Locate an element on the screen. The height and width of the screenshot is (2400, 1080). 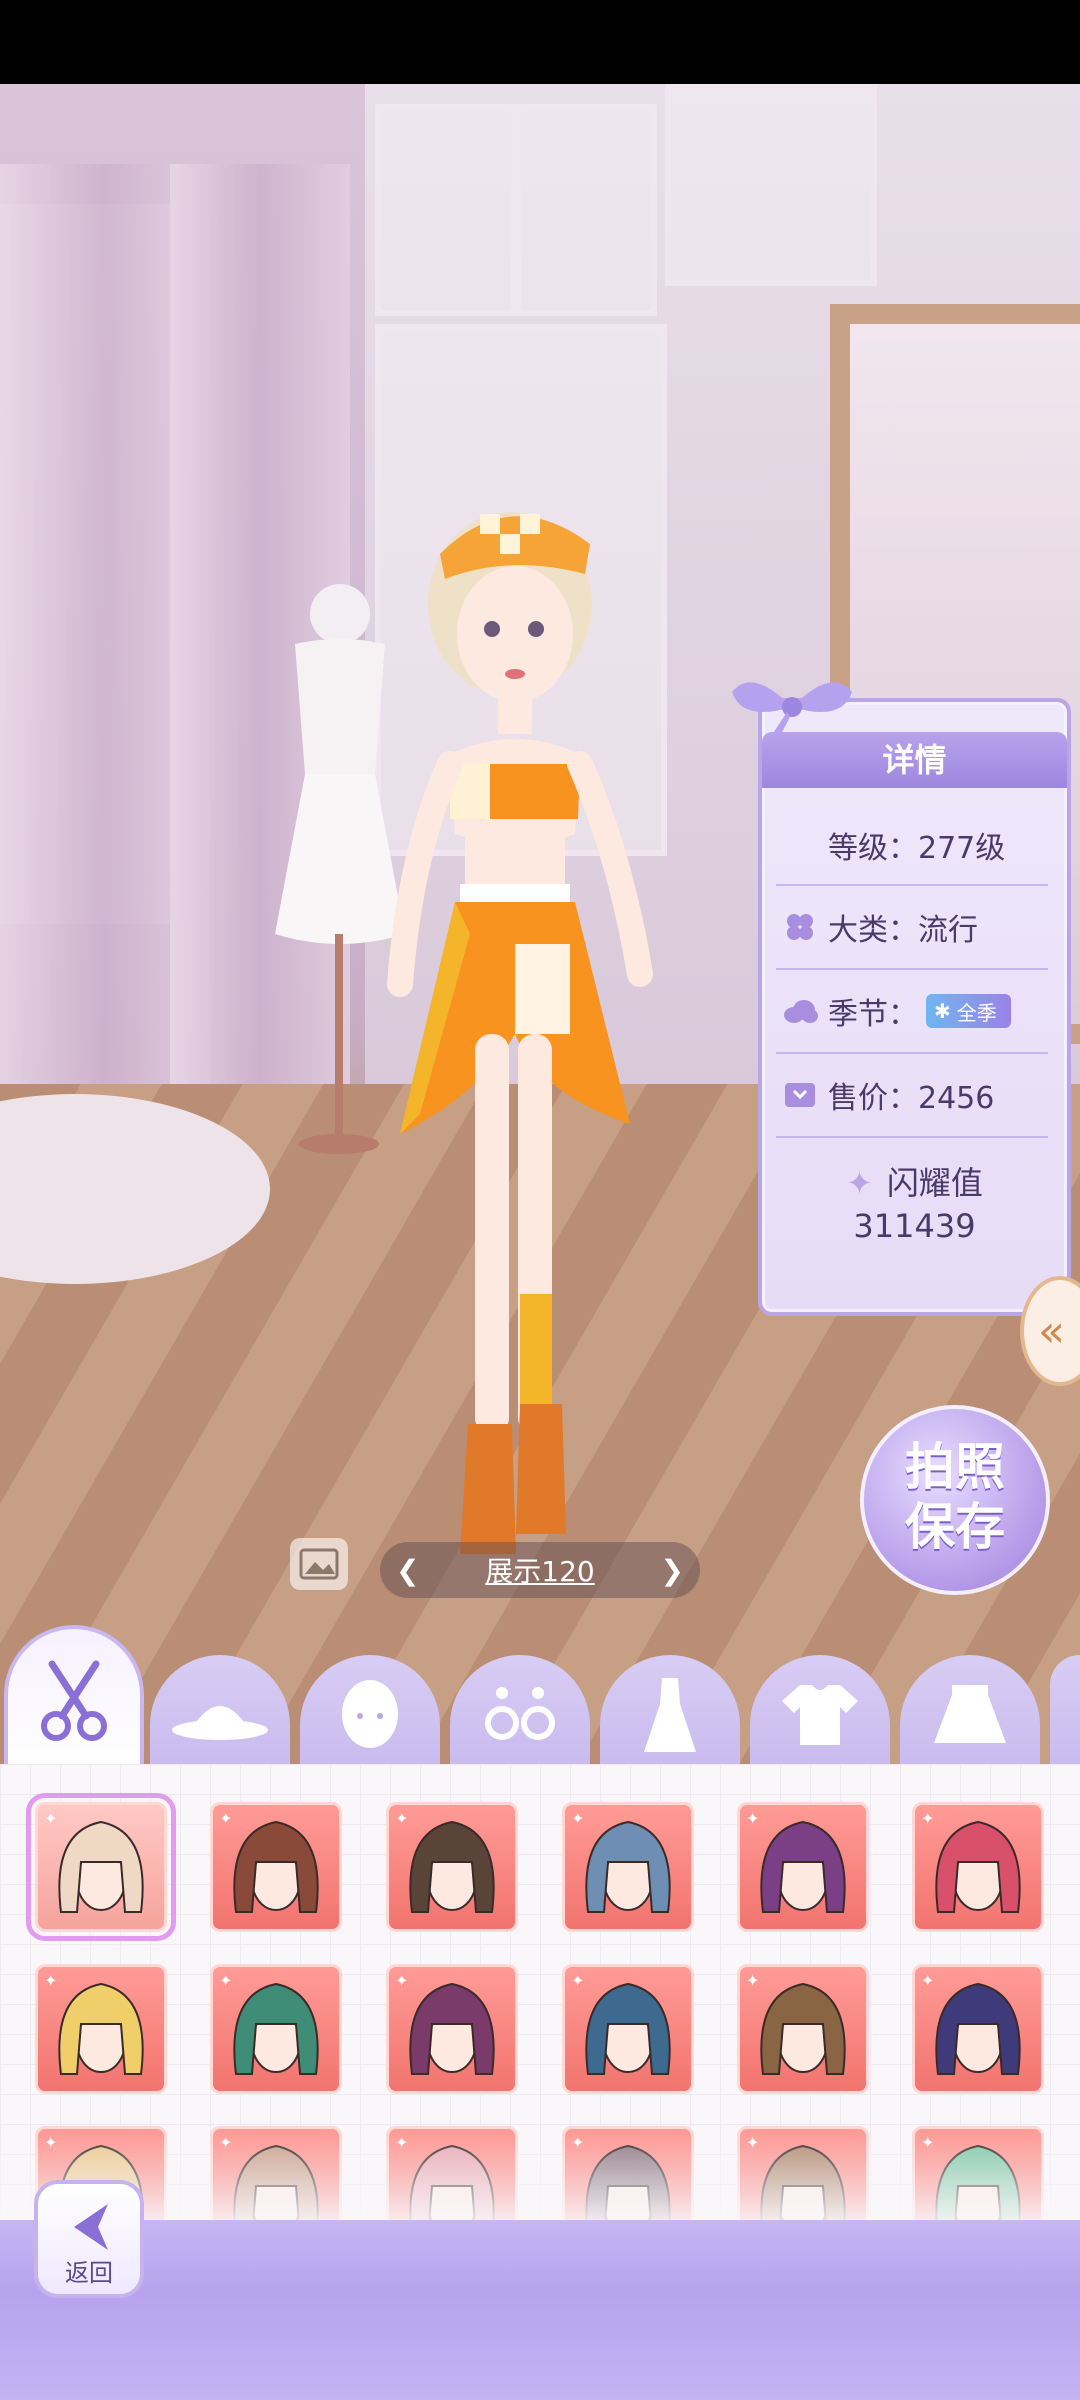
skirt-icon is located at coordinates (970, 1714).